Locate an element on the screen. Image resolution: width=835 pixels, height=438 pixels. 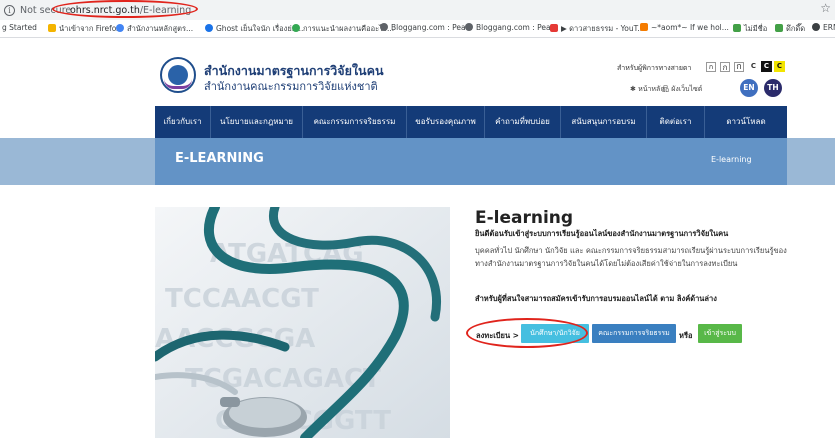
page-title: E-LEARNING is located at coordinates (219, 158).